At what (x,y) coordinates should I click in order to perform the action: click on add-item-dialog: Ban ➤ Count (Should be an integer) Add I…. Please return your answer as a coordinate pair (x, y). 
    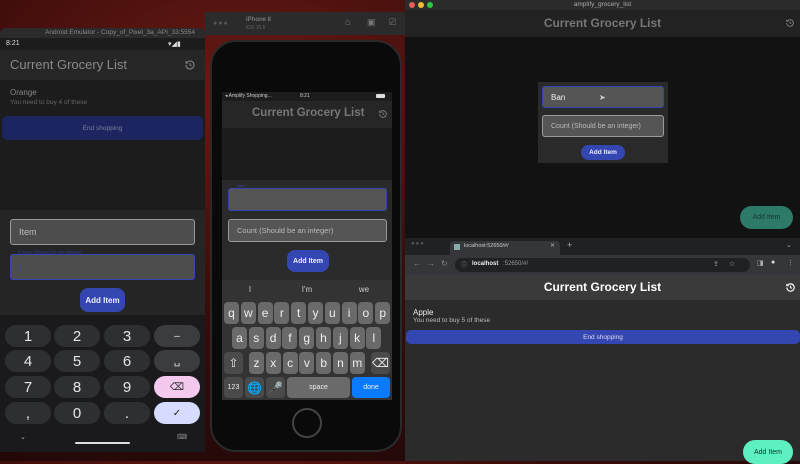
    Looking at the image, I should click on (603, 122).